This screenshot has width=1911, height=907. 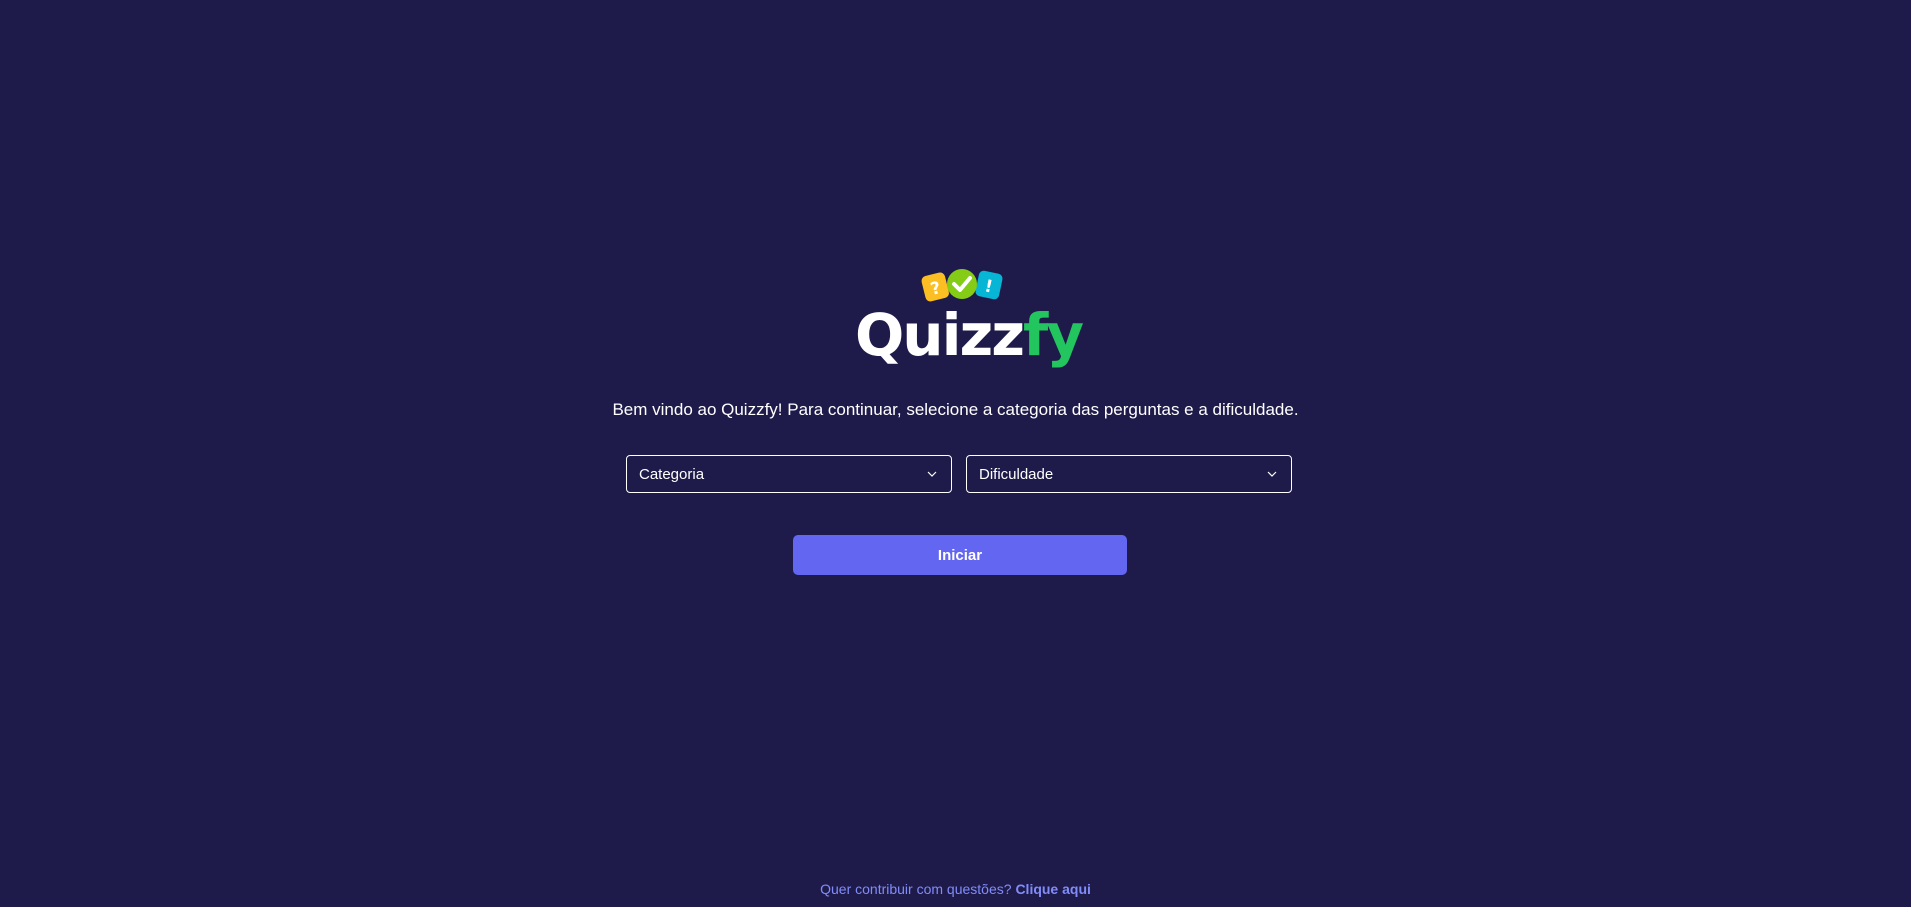 What do you see at coordinates (916, 889) in the screenshot?
I see `footer-text: Quer contribuir com questões?` at bounding box center [916, 889].